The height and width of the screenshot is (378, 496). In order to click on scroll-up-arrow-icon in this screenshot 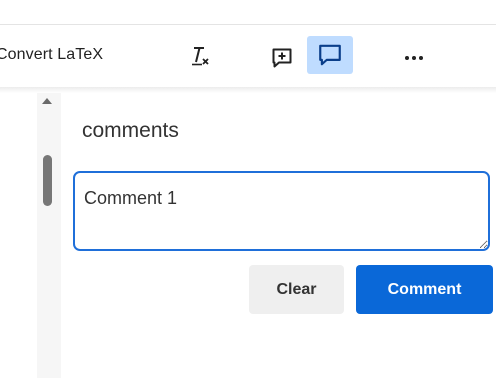, I will do `click(47, 101)`.